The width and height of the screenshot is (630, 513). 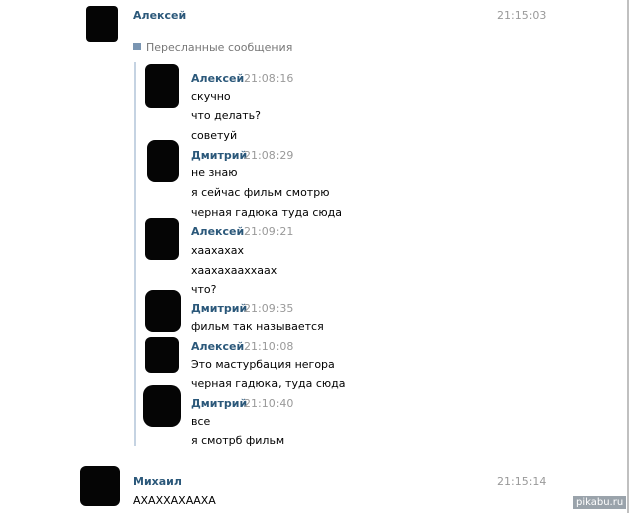 What do you see at coordinates (137, 46) in the screenshot?
I see `speech-bubble-icon` at bounding box center [137, 46].